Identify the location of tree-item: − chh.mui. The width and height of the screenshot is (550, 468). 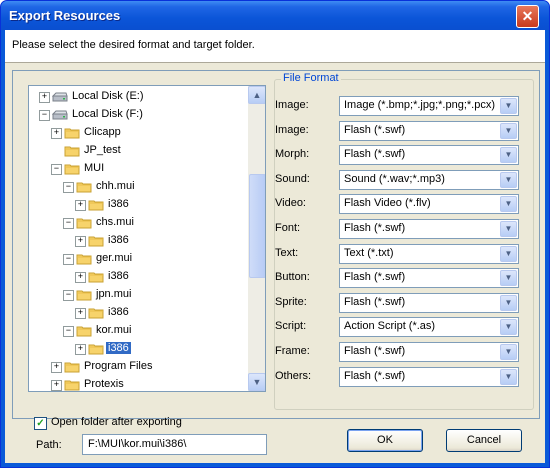
(136, 187).